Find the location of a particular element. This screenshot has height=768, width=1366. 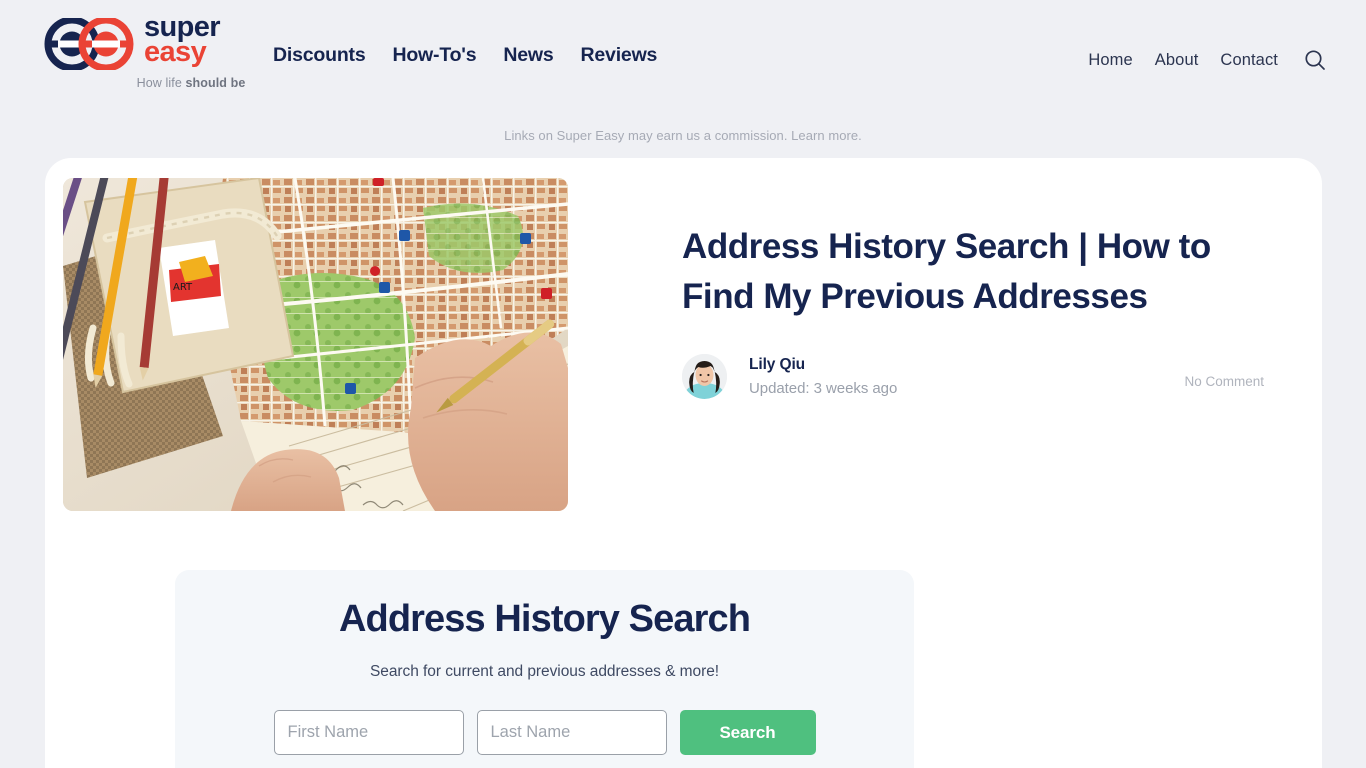

brand-word-easy: easy is located at coordinates (175, 51).